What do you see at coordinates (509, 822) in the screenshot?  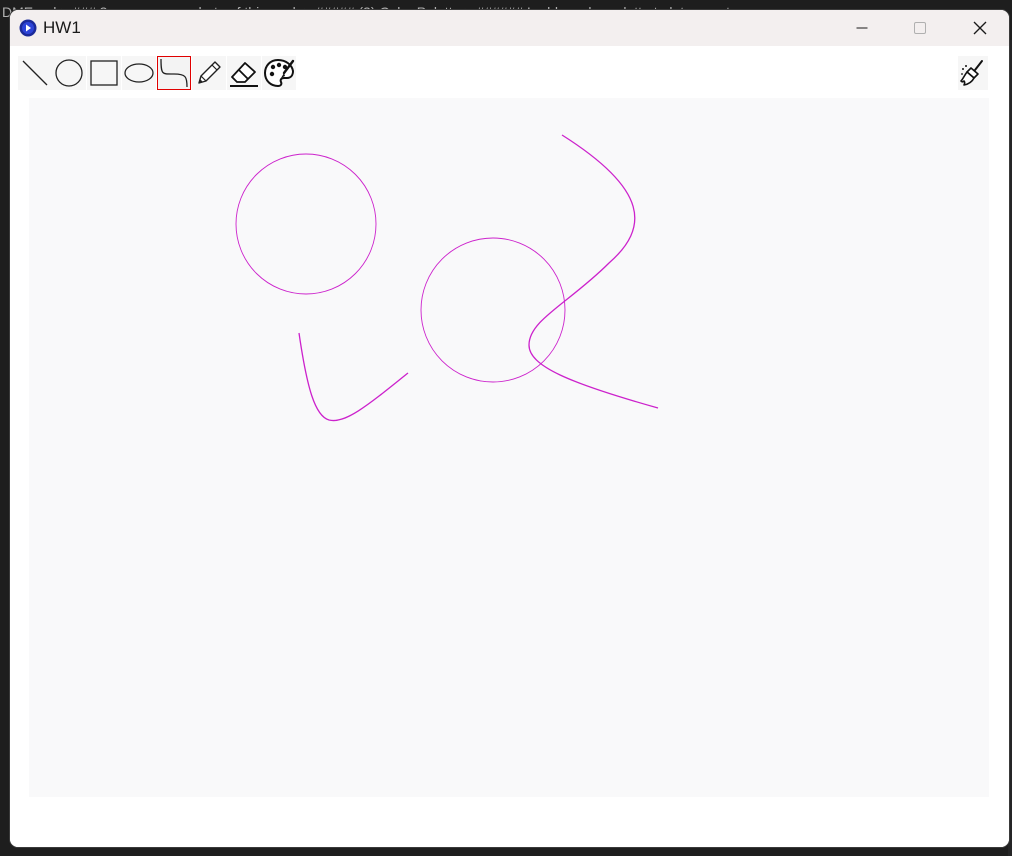 I see `status-area` at bounding box center [509, 822].